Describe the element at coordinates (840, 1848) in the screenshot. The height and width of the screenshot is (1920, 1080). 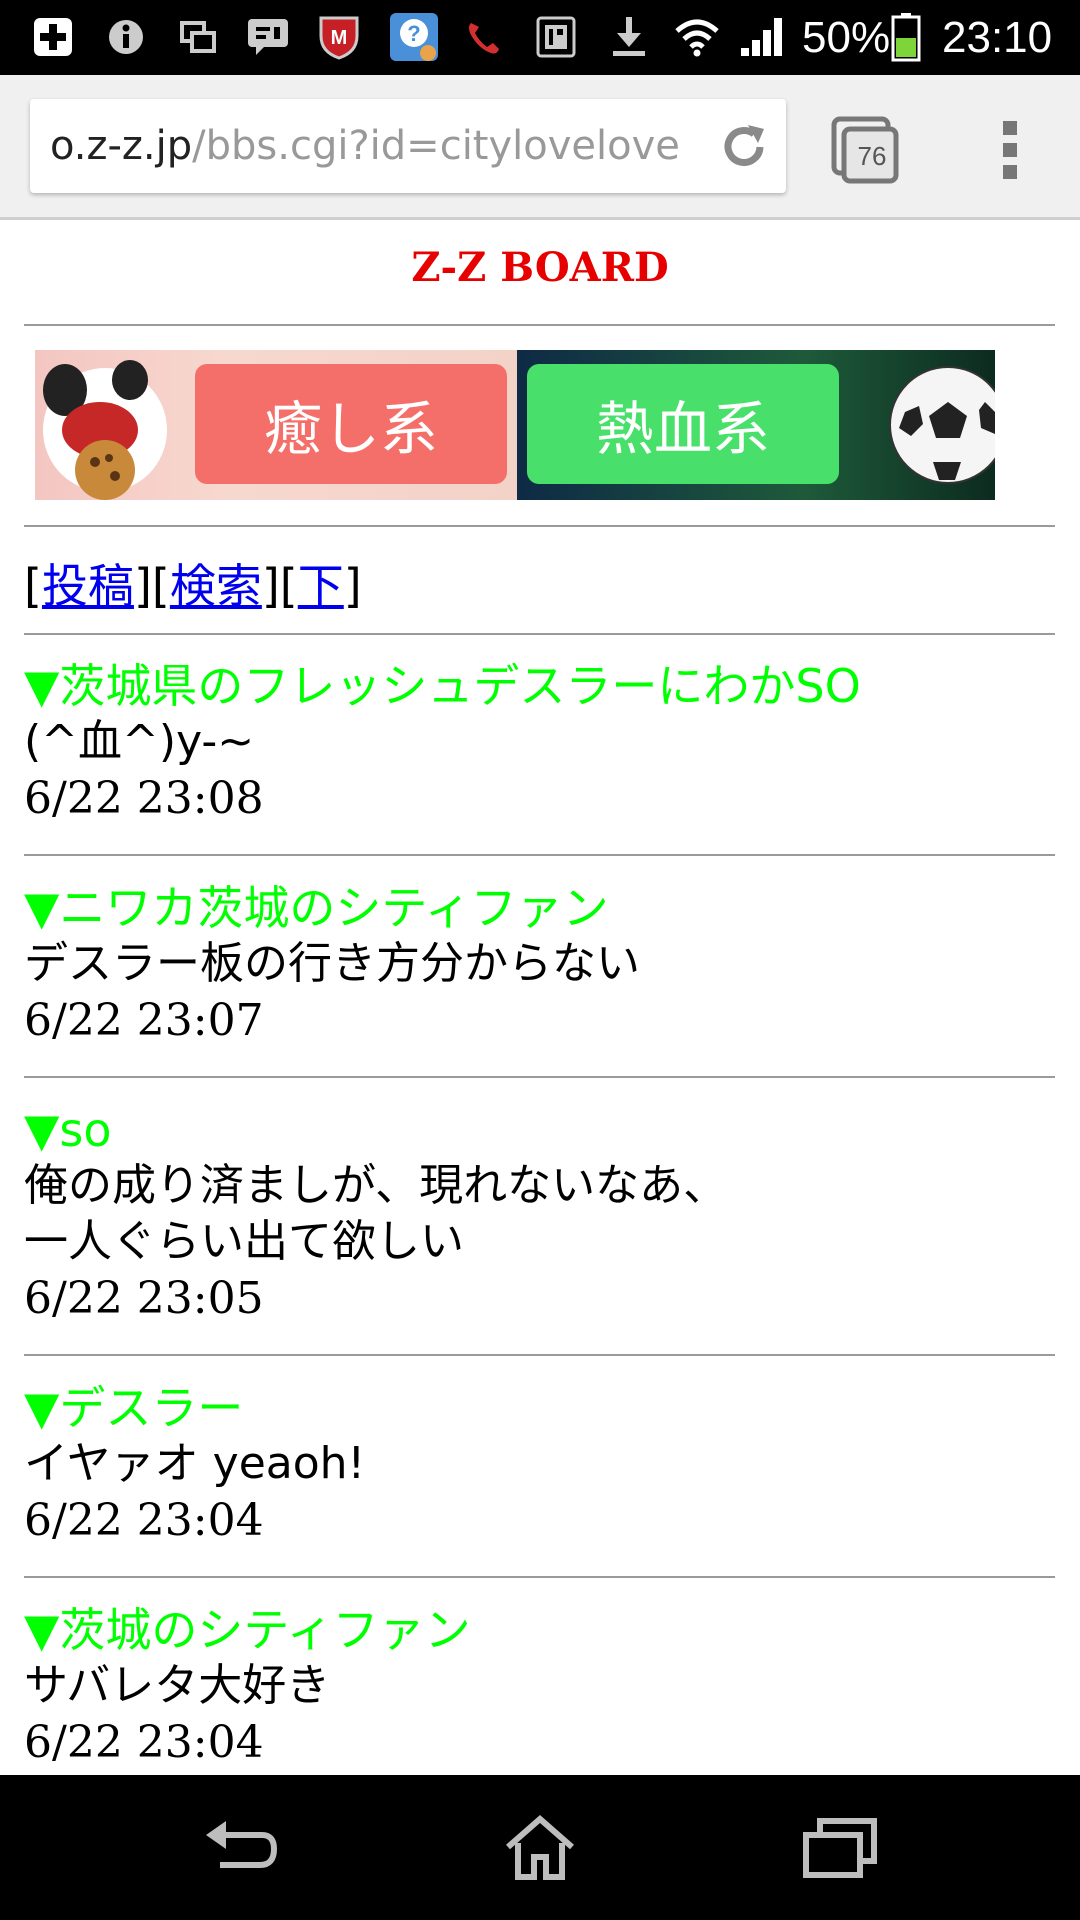
I see `recent-apps-icon` at that location.